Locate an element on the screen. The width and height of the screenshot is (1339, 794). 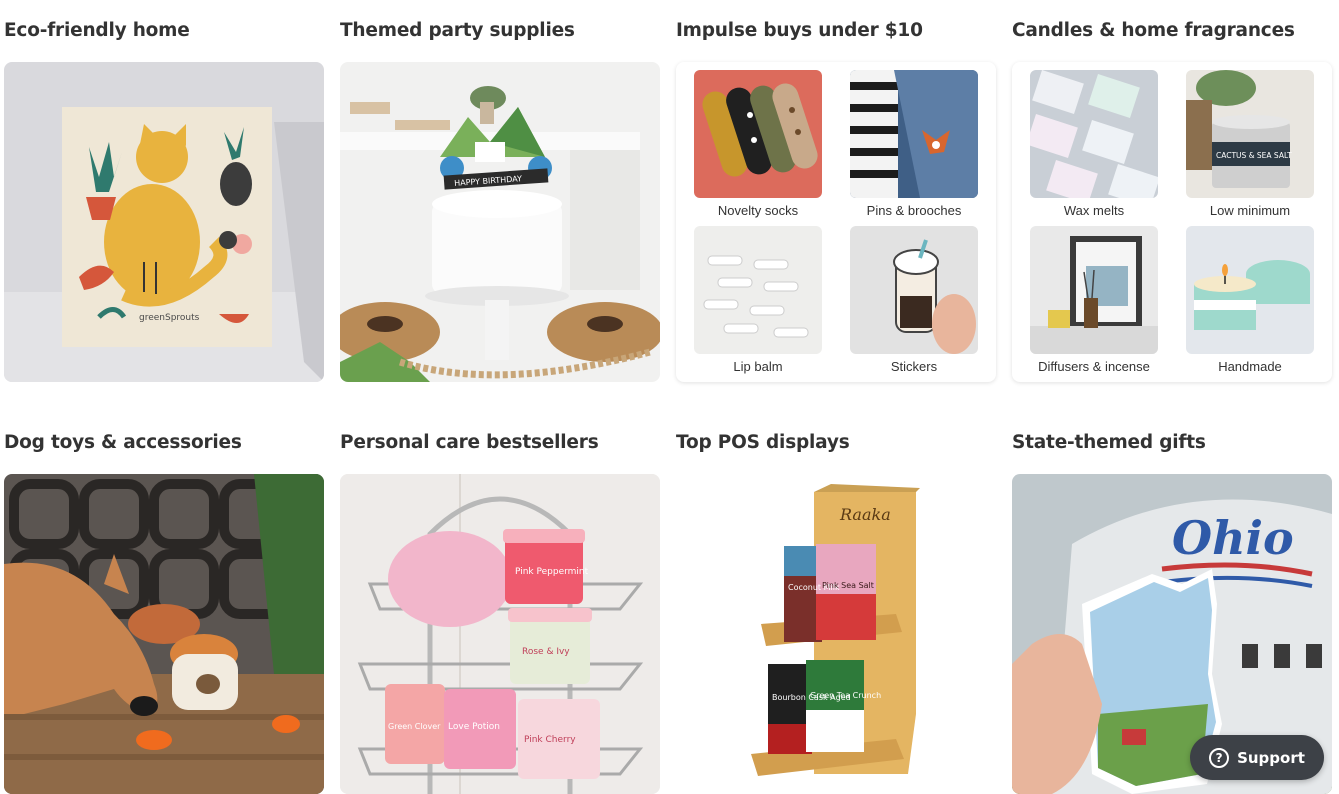
category-diffusers-incense: Diffusers & incense is located at coordinates (1094, 300).